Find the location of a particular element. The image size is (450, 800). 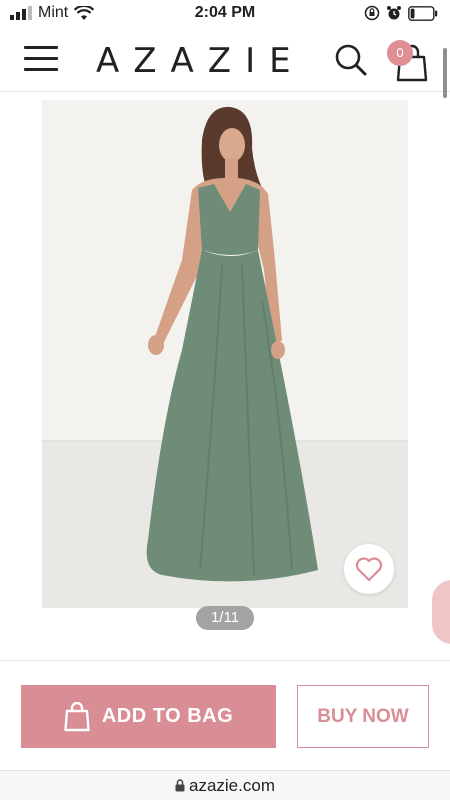

screen-lock-icon is located at coordinates (372, 13).